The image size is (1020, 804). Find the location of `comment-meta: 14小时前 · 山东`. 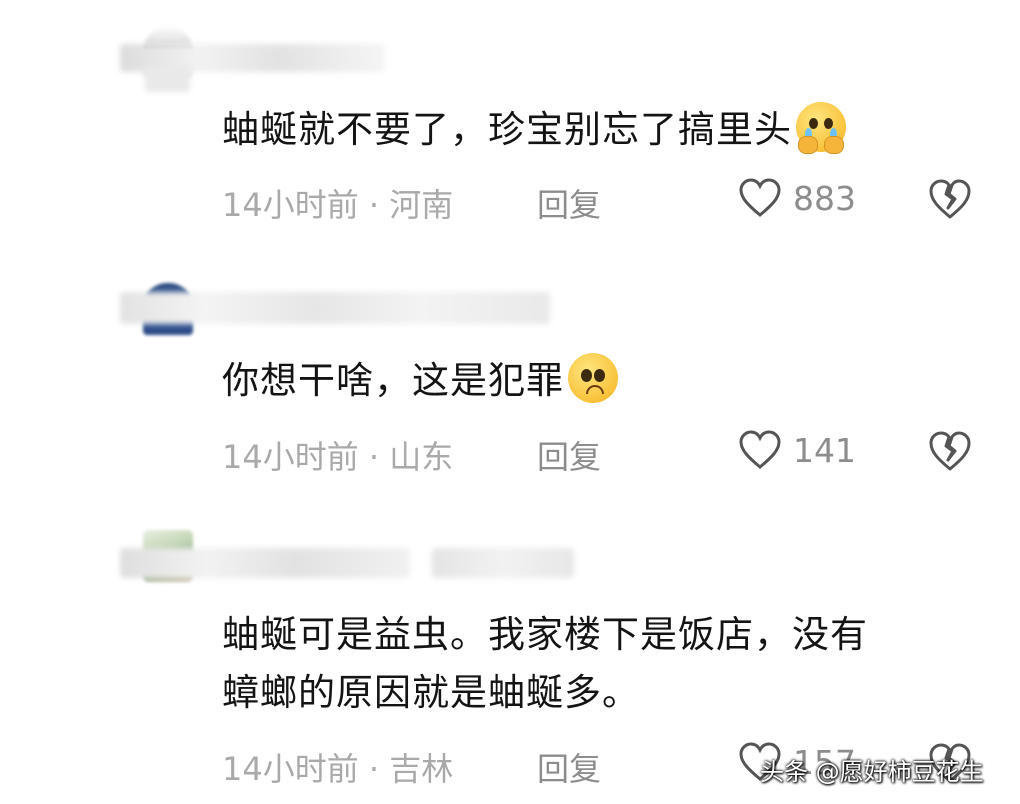

comment-meta: 14小时前 · 山东 is located at coordinates (338, 457).